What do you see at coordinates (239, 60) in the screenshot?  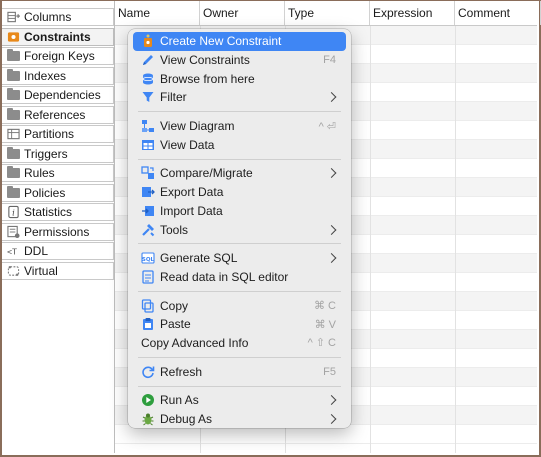 I see `menu-item-view-constraints: View Constraints F4` at bounding box center [239, 60].